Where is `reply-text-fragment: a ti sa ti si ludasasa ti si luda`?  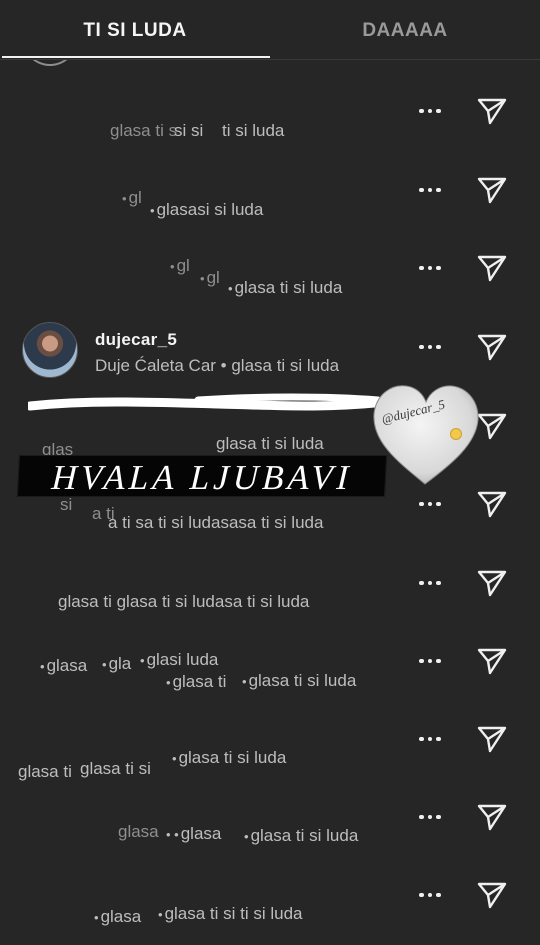
reply-text-fragment: a ti sa ti si ludasasa ti si luda is located at coordinates (216, 522).